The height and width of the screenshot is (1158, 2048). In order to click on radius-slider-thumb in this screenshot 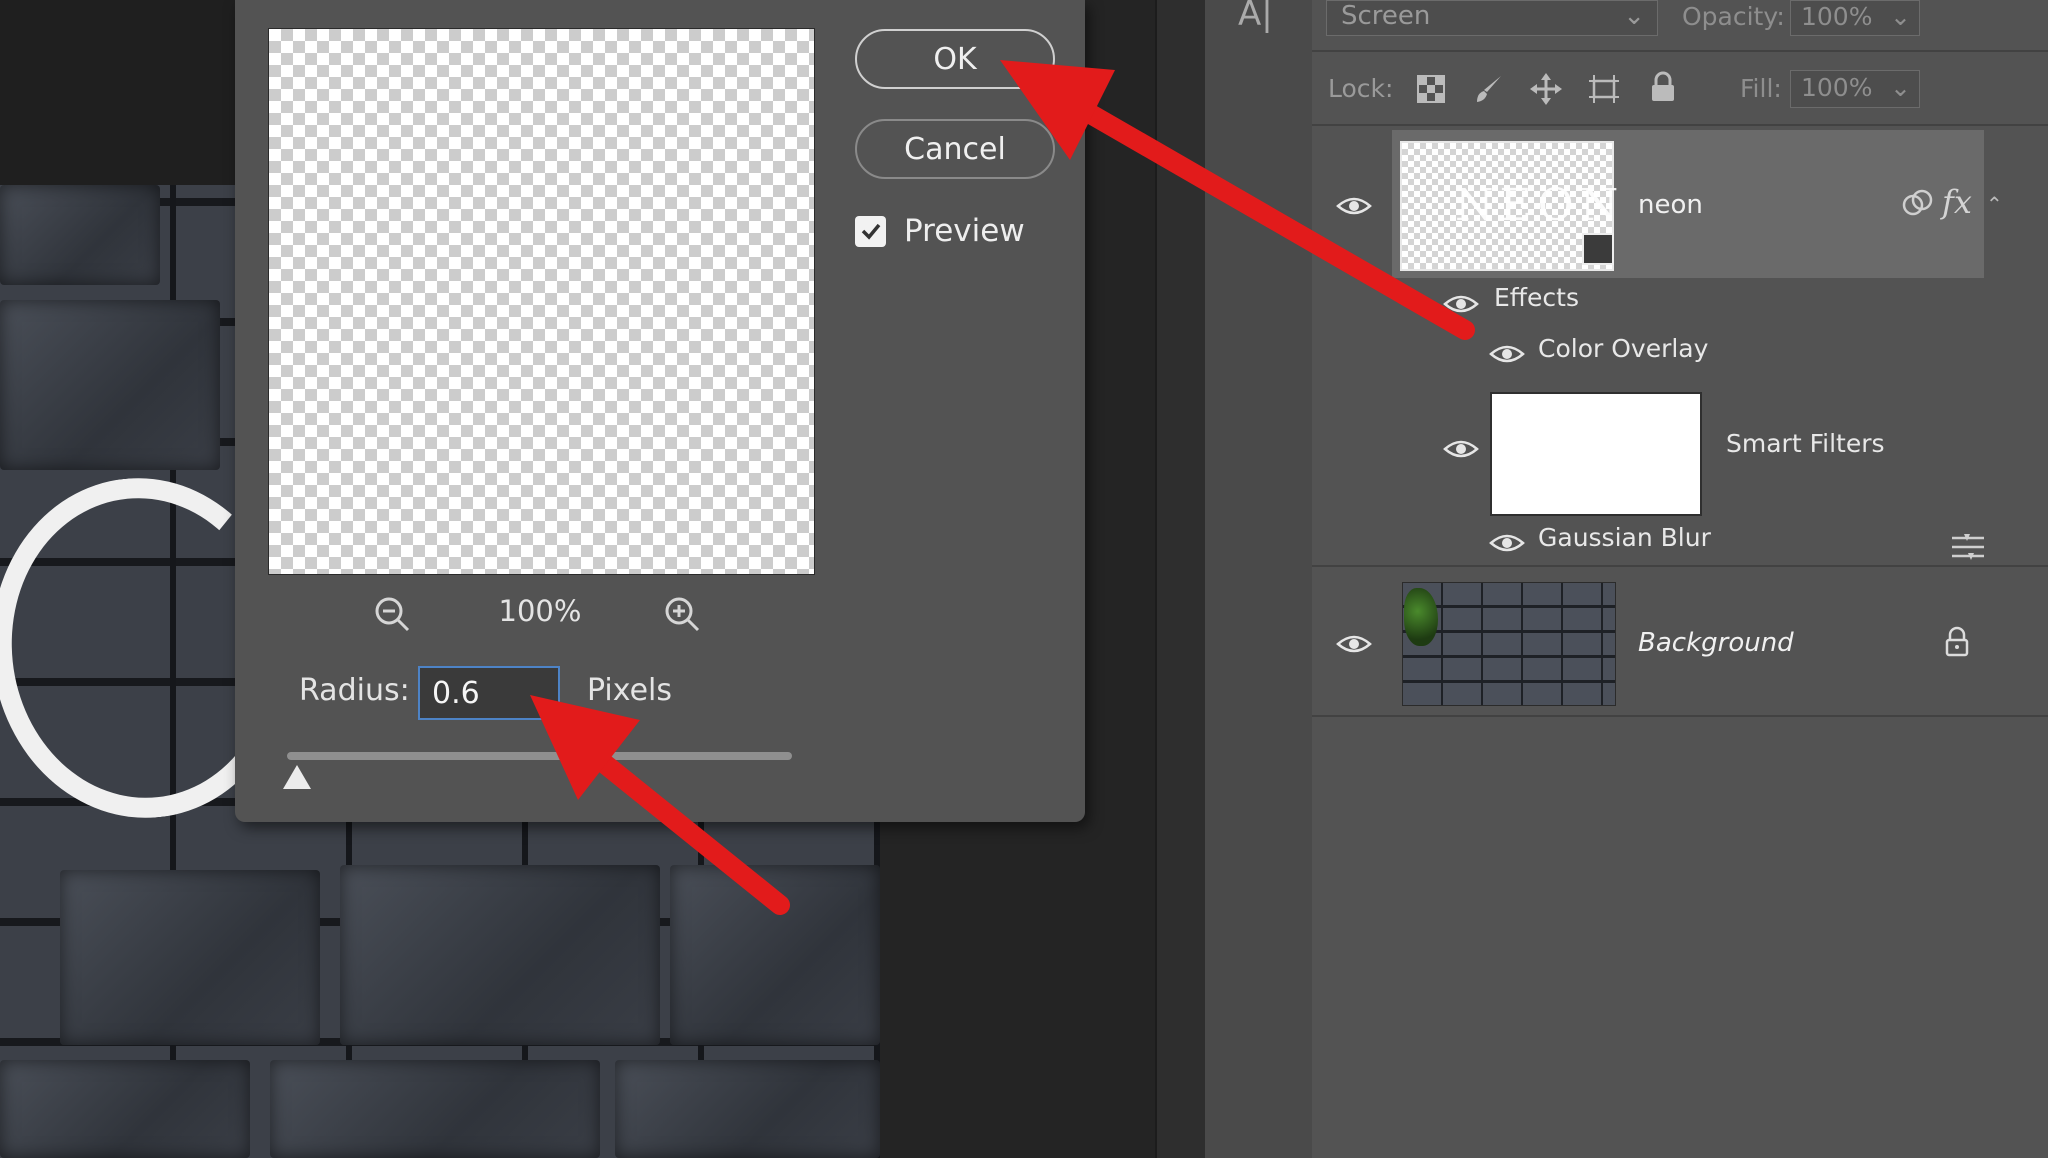, I will do `click(297, 777)`.